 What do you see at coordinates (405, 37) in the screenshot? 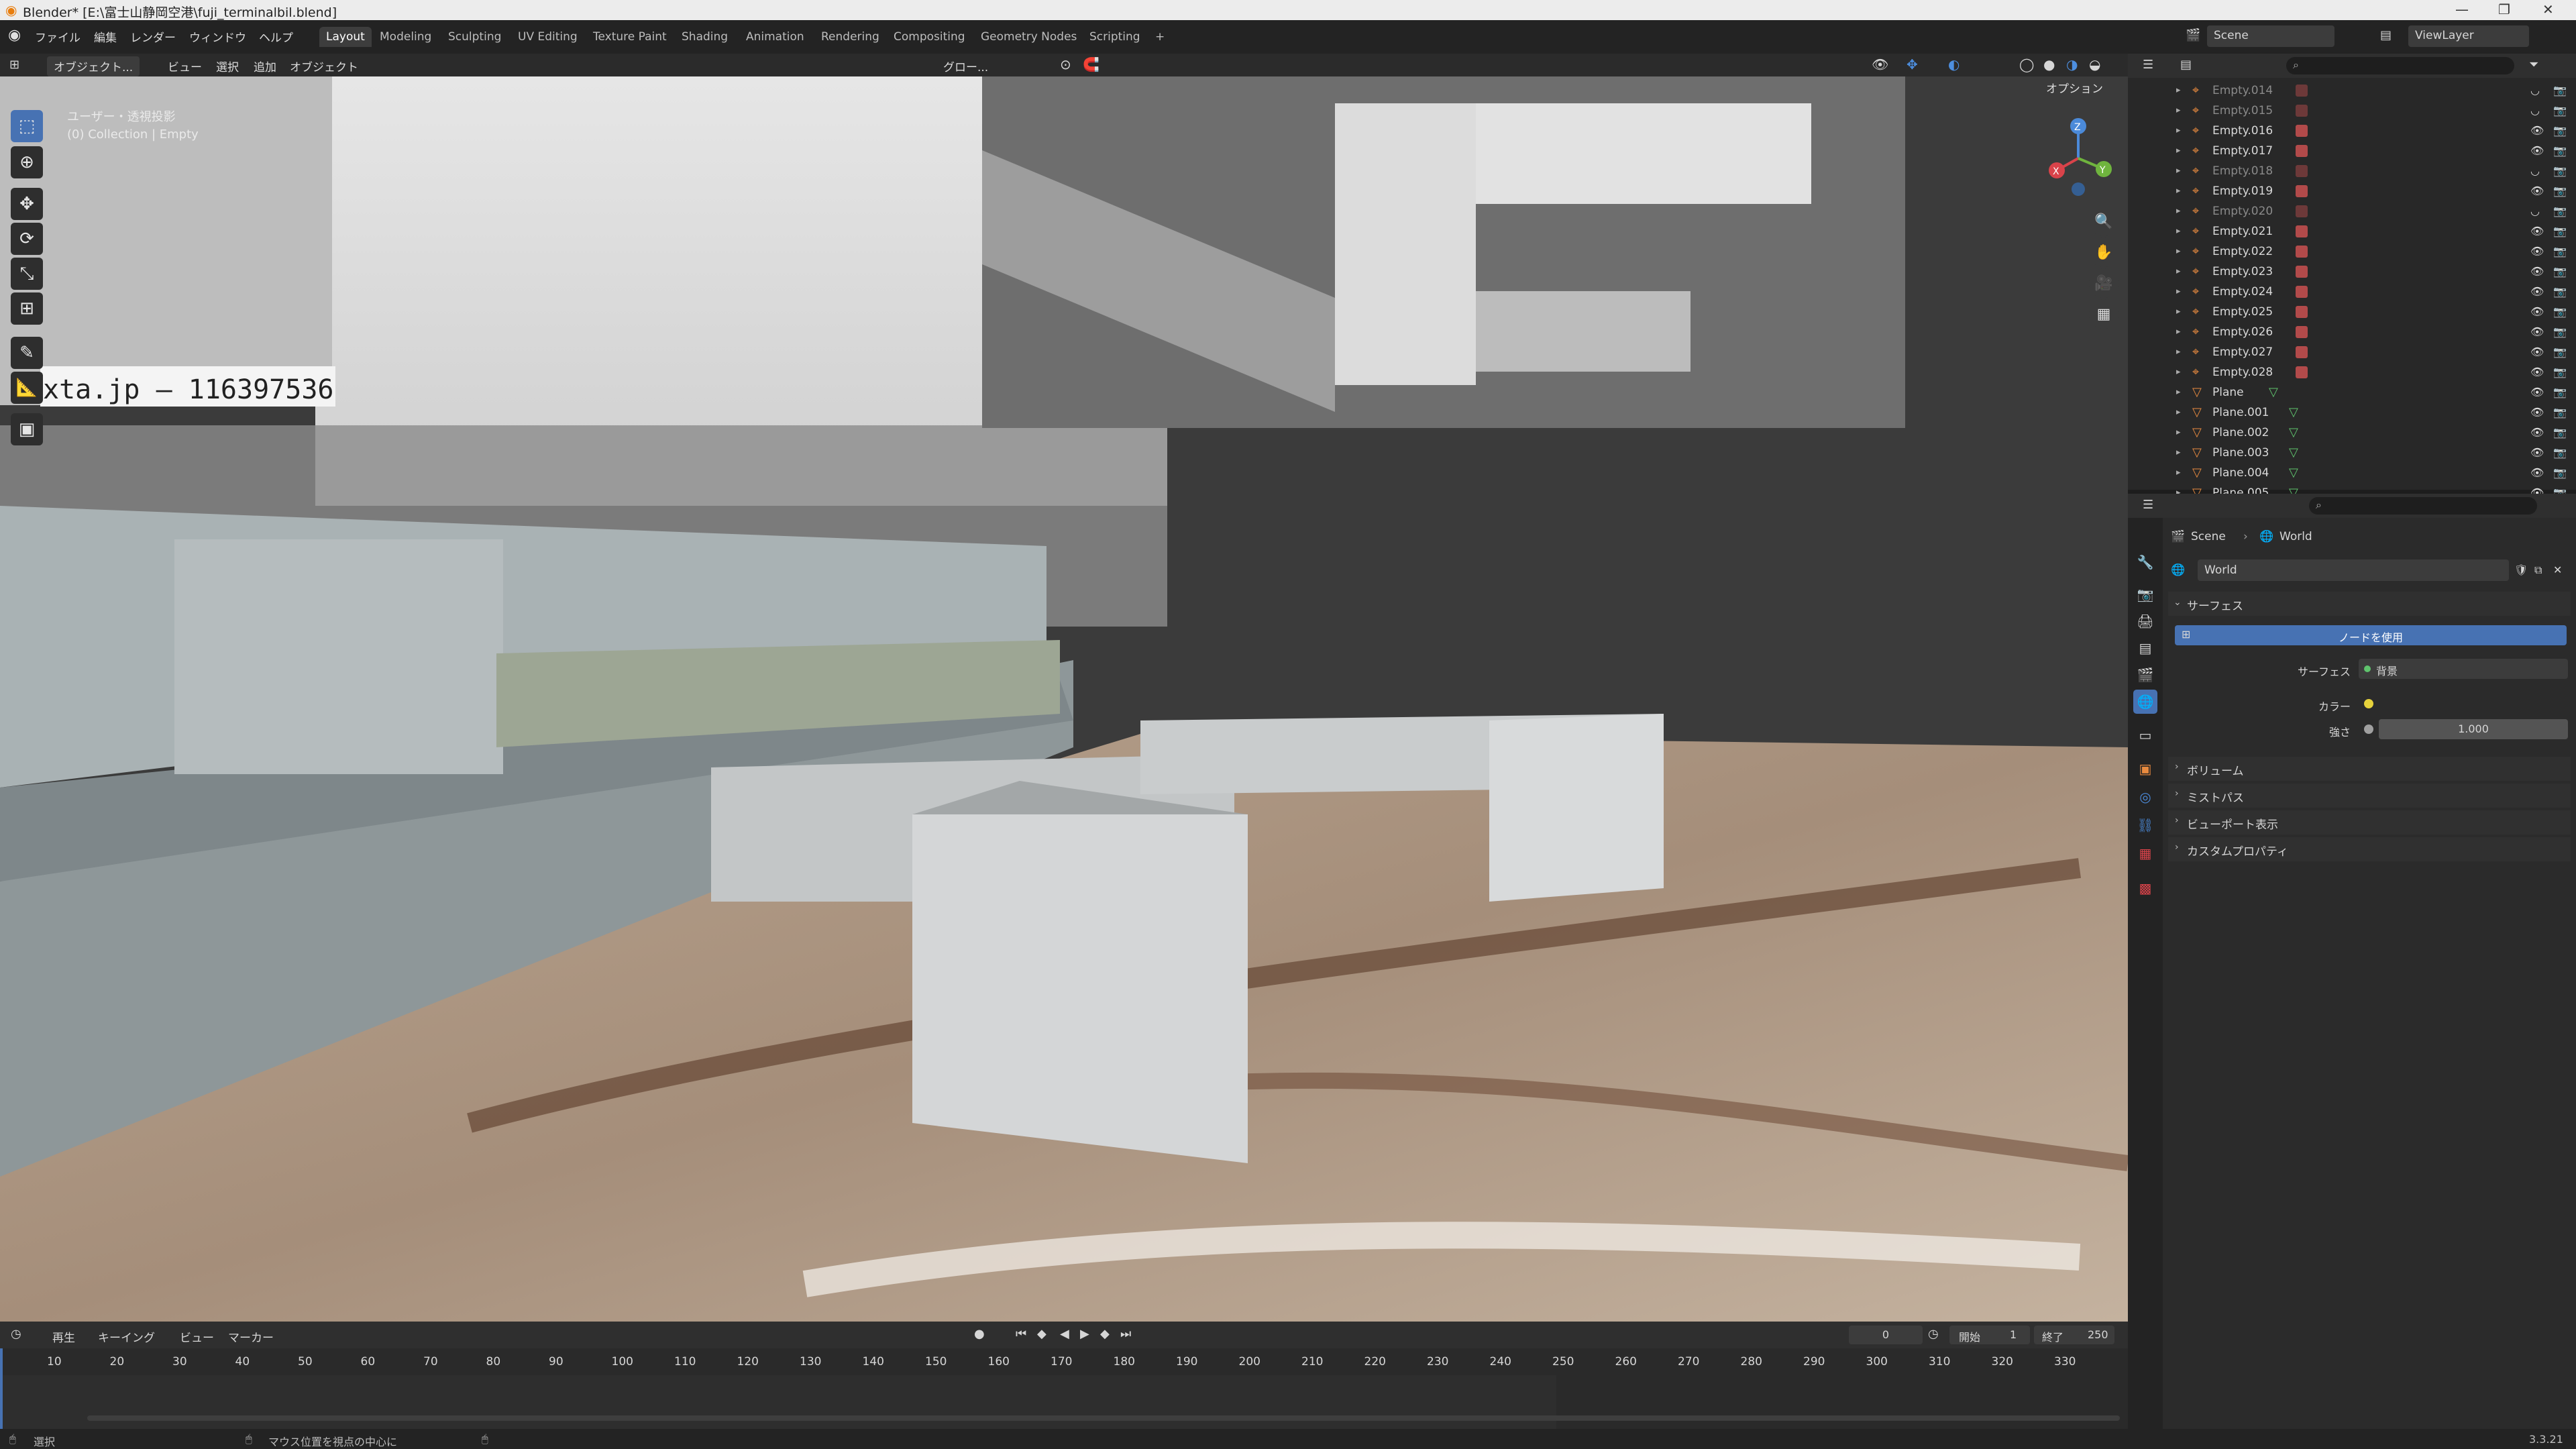
I see `tab-modeling: Modeling` at bounding box center [405, 37].